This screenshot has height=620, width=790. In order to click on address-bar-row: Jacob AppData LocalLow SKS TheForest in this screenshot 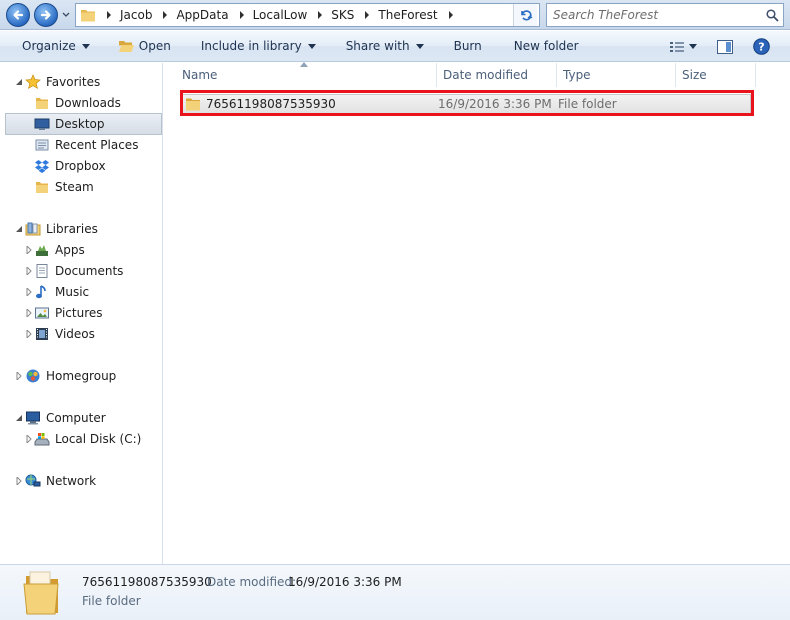, I will do `click(395, 15)`.